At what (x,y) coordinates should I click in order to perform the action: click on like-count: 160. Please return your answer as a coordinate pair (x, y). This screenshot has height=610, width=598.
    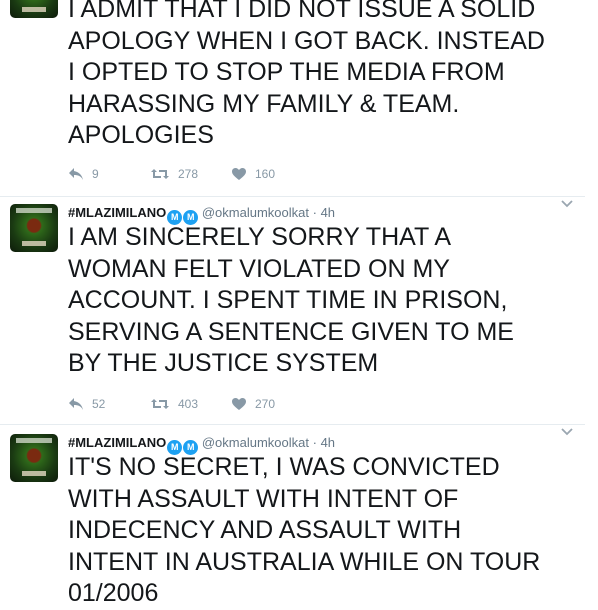
    Looking at the image, I should click on (265, 174).